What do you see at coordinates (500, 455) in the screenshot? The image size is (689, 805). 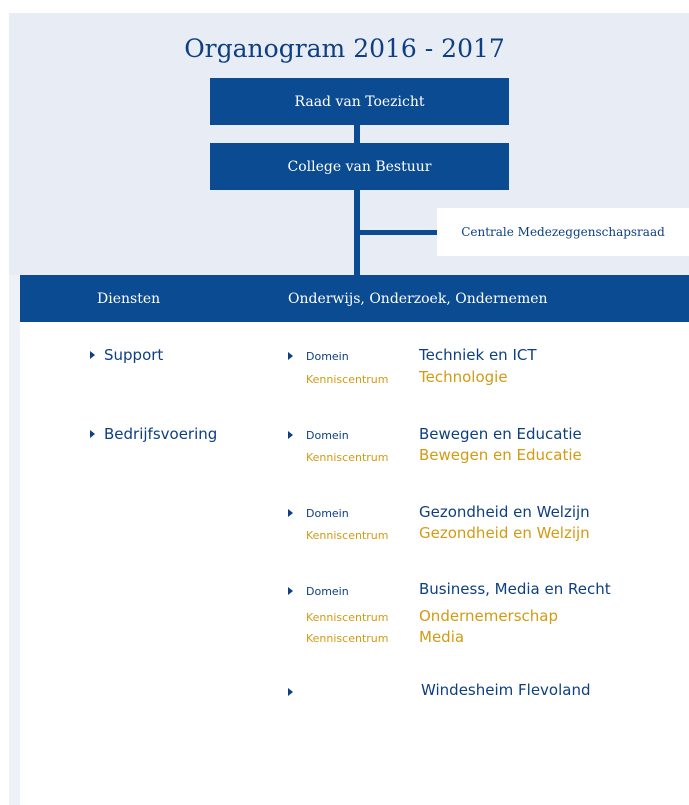 I see `kenniscentrum-name: Bewegen en Educatie` at bounding box center [500, 455].